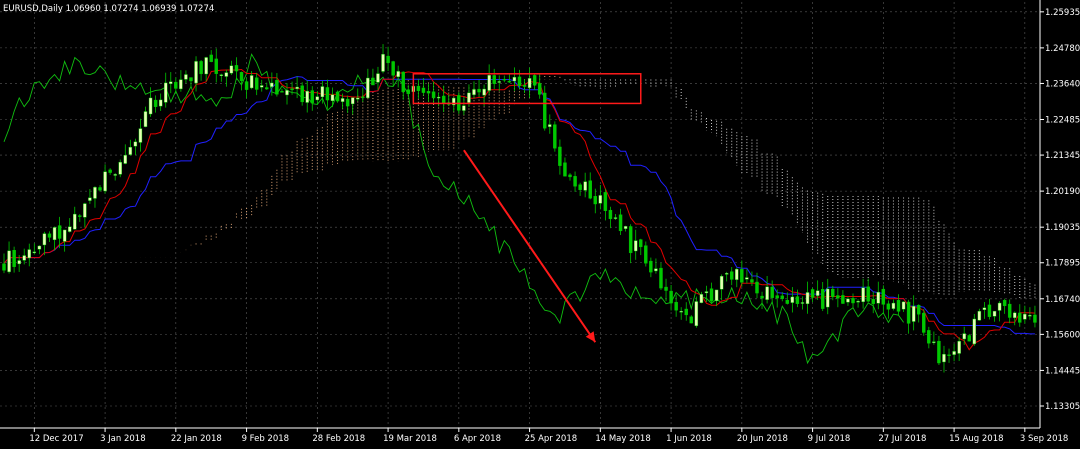  Describe the element at coordinates (976, 439) in the screenshot. I see `x-tick-label: 15 Aug 2018` at that location.